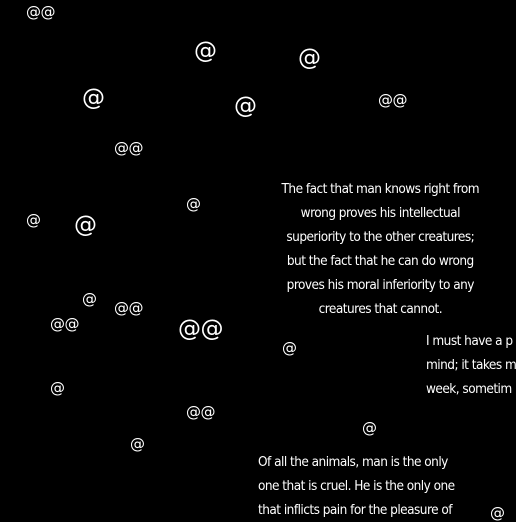  I want to click on quote-line: but the fact that he can do wrong, so click(380, 261).